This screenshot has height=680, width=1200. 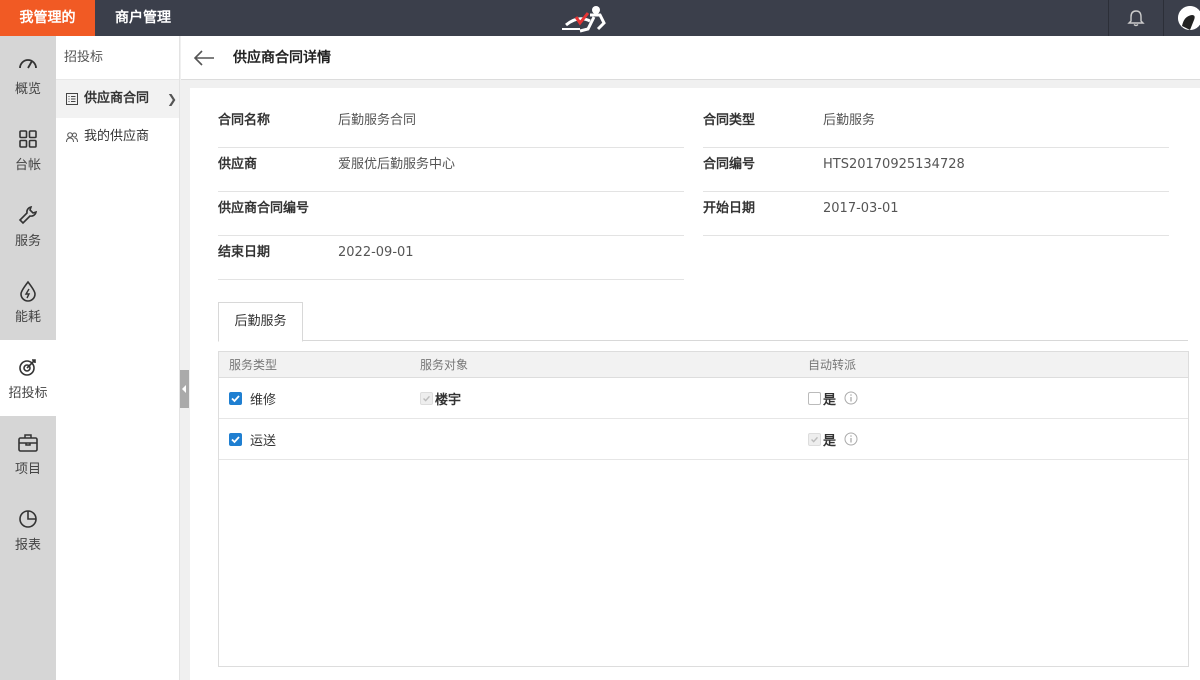 I want to click on field-value: 2022-09-01, so click(x=376, y=252).